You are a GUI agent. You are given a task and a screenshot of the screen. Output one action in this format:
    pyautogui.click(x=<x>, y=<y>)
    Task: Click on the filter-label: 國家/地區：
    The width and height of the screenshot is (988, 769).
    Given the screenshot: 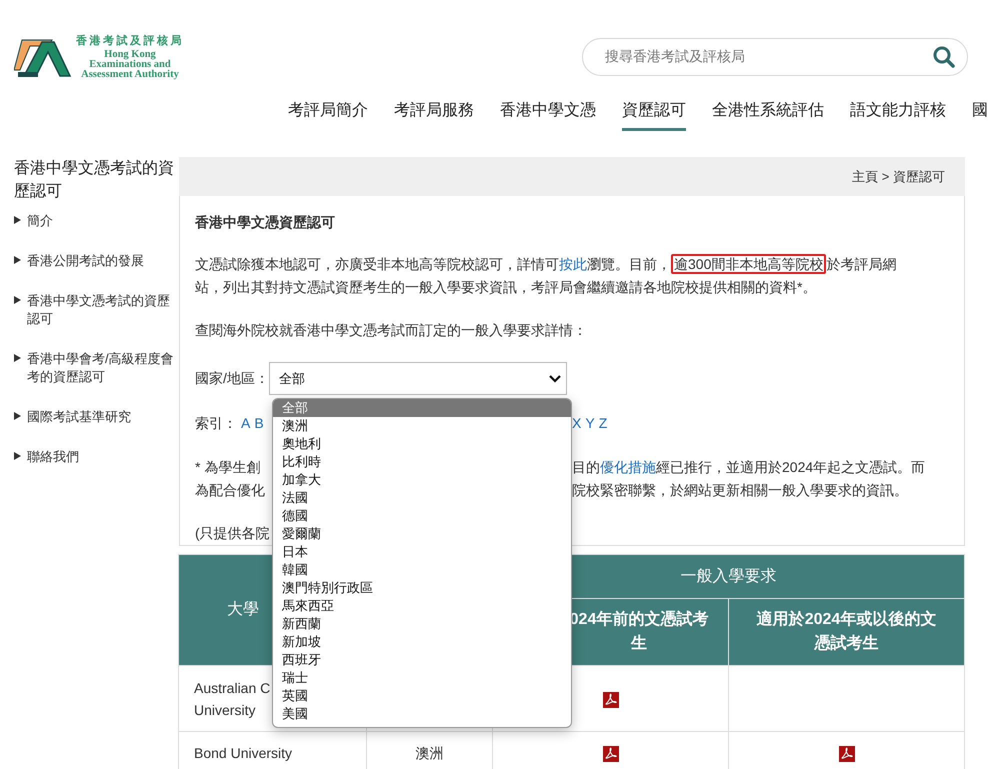 What is the action you would take?
    pyautogui.click(x=232, y=378)
    